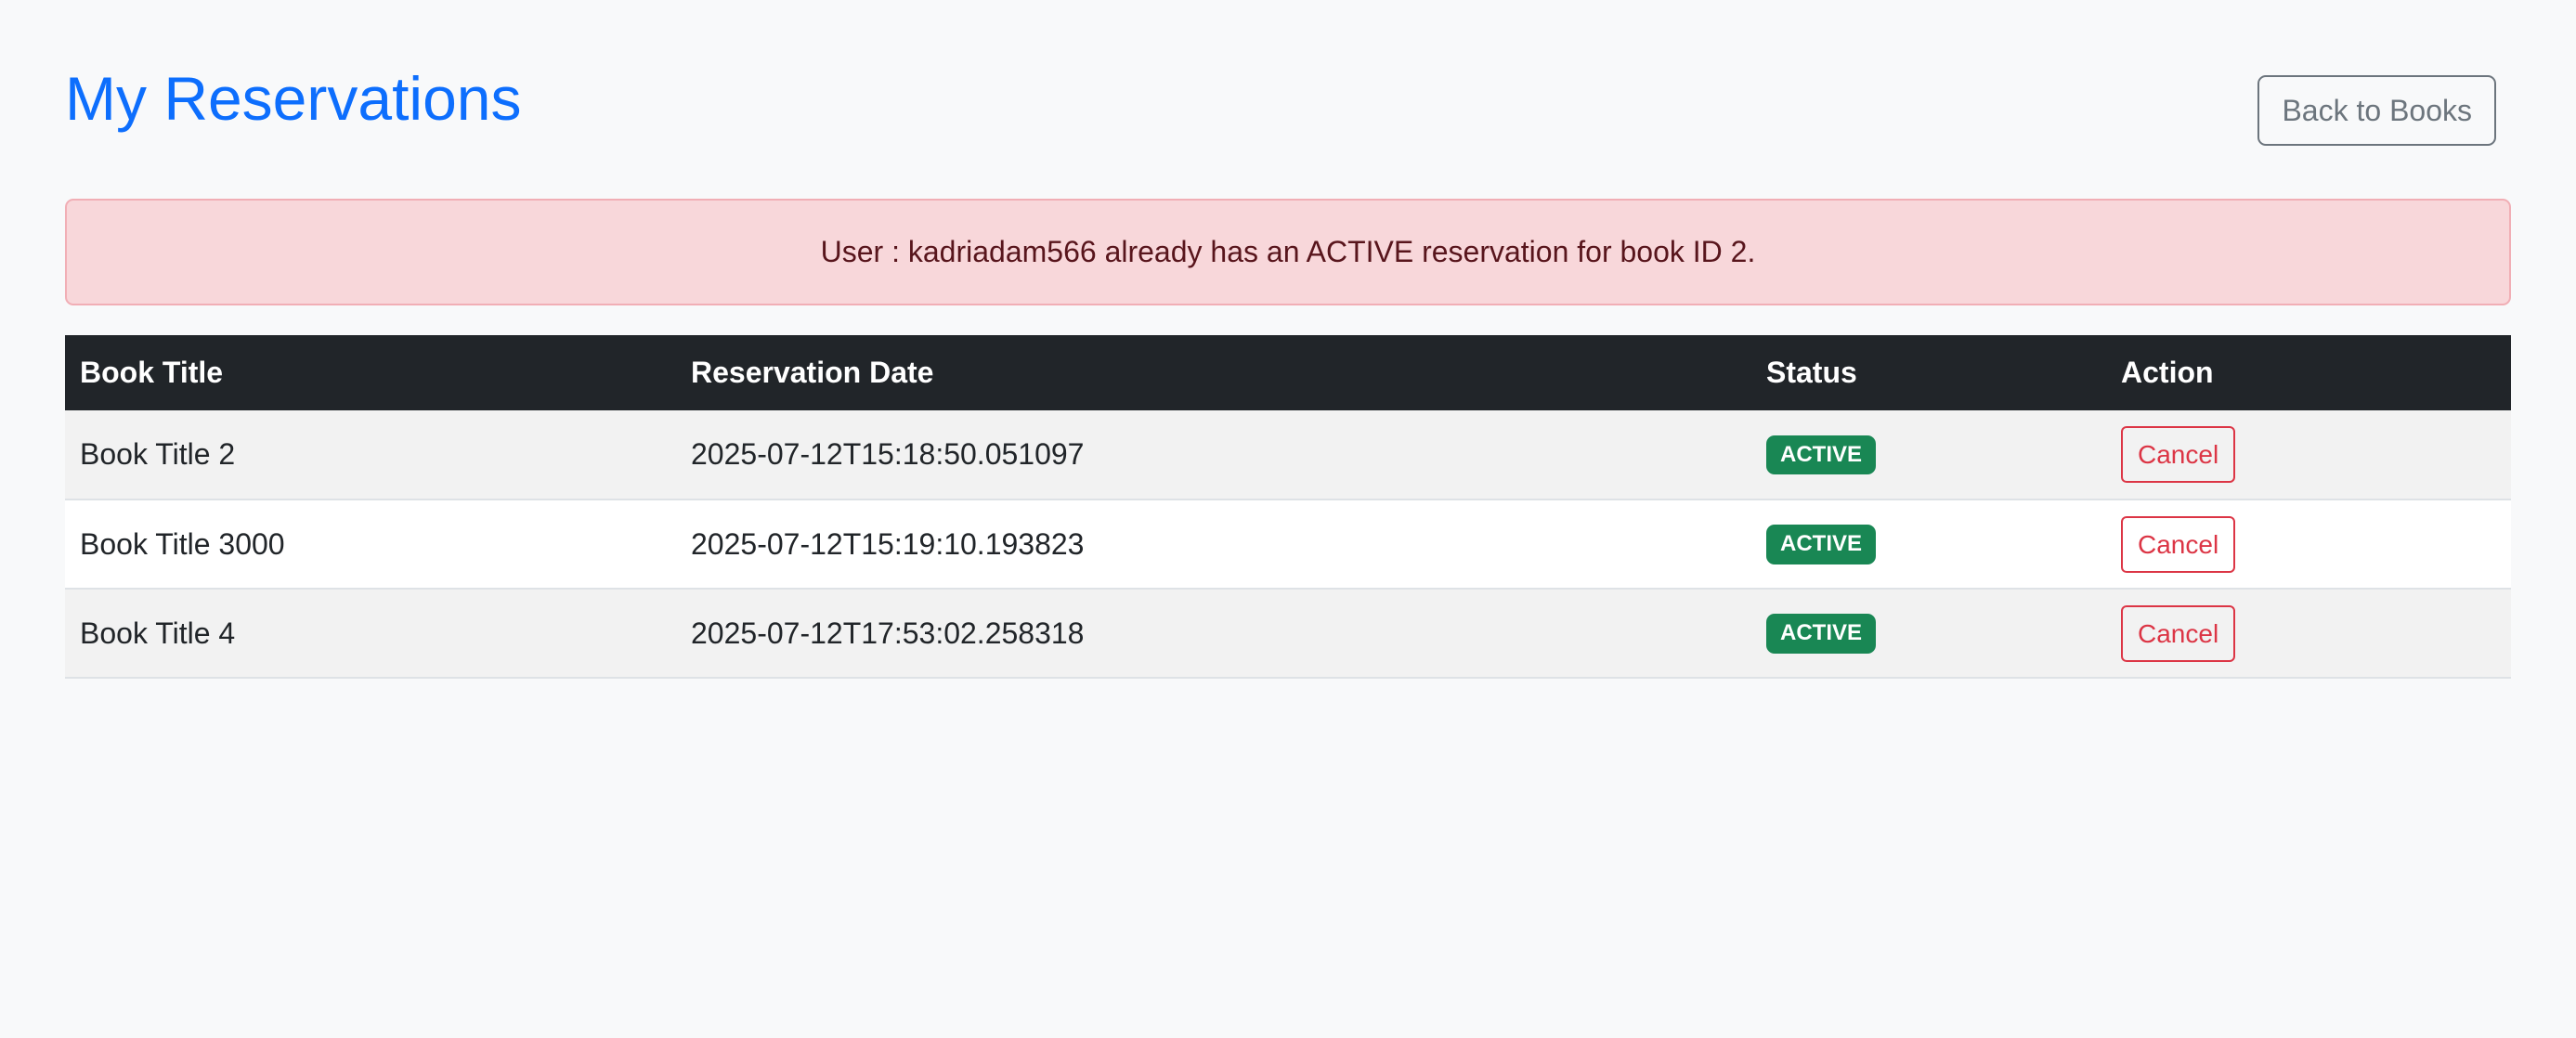  Describe the element at coordinates (1214, 545) in the screenshot. I see `reservation-date-cell: 2025-07-12T15:19:10.193823` at that location.